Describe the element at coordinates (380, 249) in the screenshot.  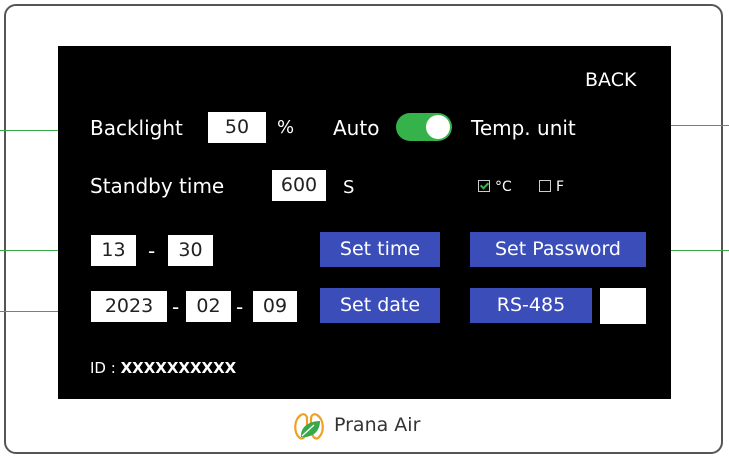
I see `set-time-button: Set time` at that location.